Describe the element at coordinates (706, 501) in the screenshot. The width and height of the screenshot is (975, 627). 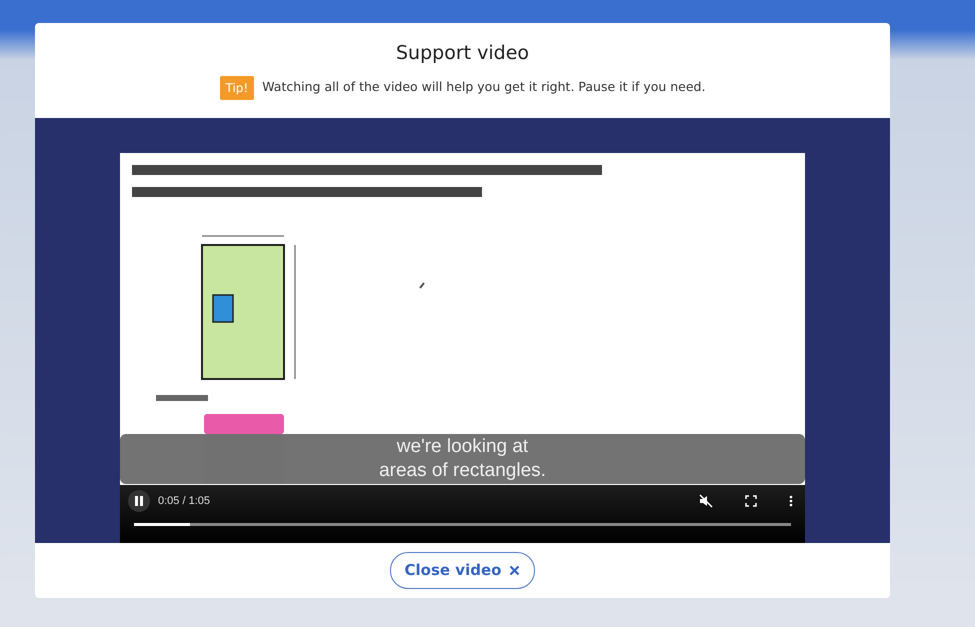
I see `muted-speaker-icon` at that location.